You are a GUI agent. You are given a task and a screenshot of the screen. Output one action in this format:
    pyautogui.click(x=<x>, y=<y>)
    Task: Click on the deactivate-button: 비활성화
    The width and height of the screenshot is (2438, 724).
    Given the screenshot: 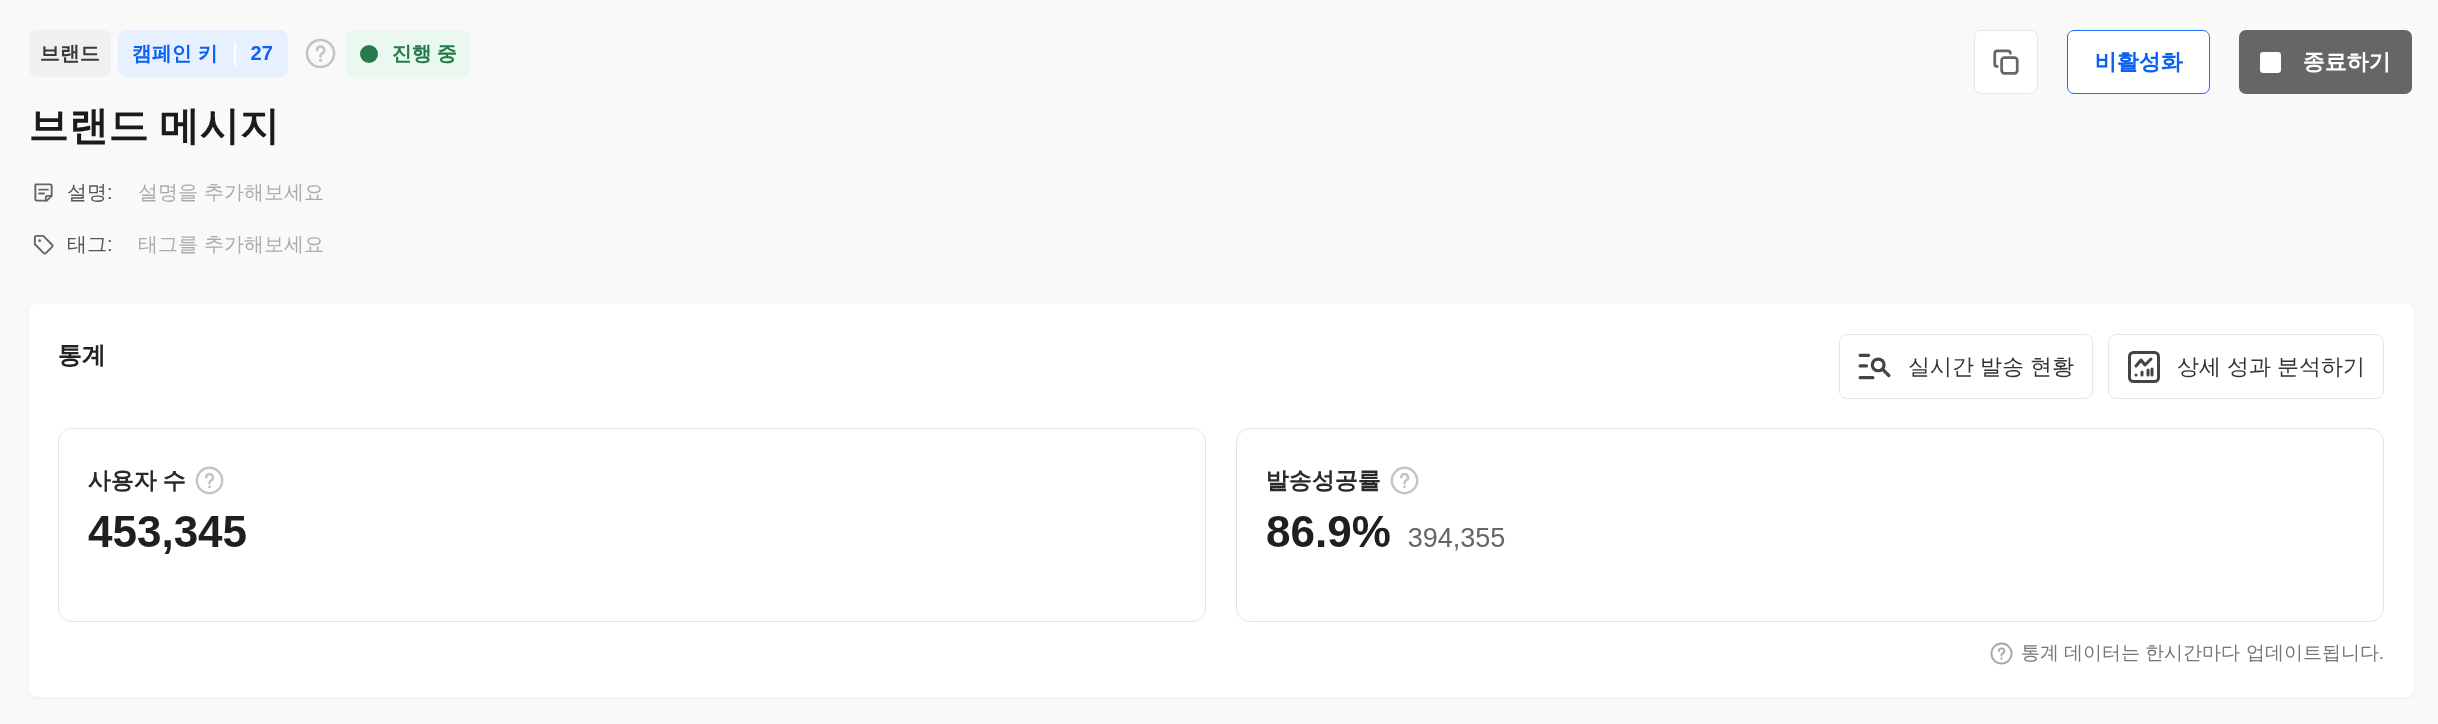 What is the action you would take?
    pyautogui.click(x=2138, y=62)
    